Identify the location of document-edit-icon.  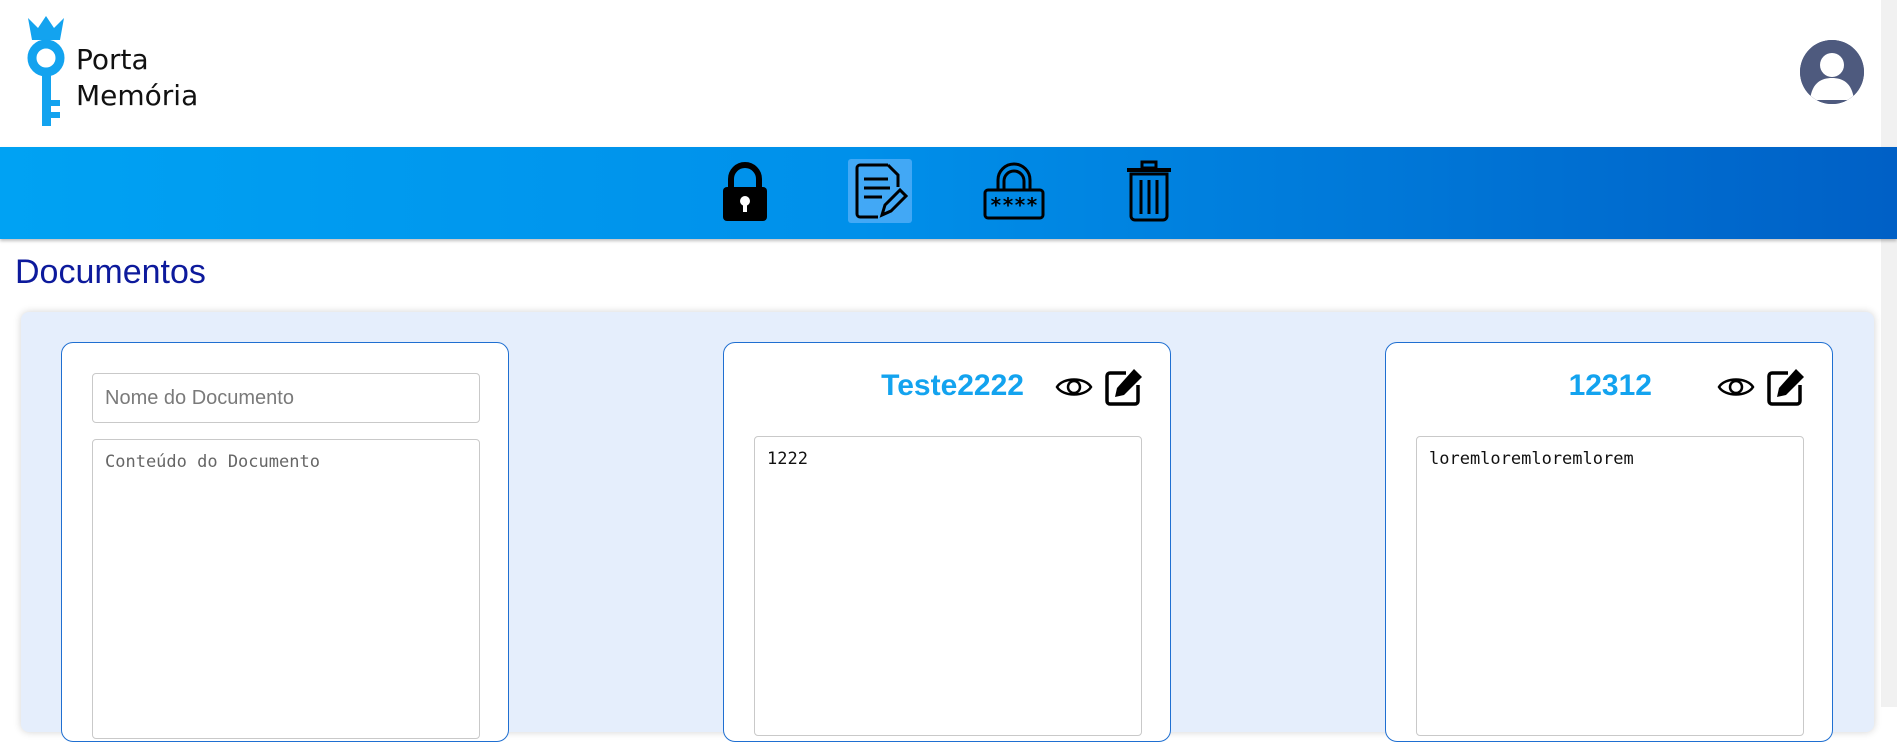
(881, 191).